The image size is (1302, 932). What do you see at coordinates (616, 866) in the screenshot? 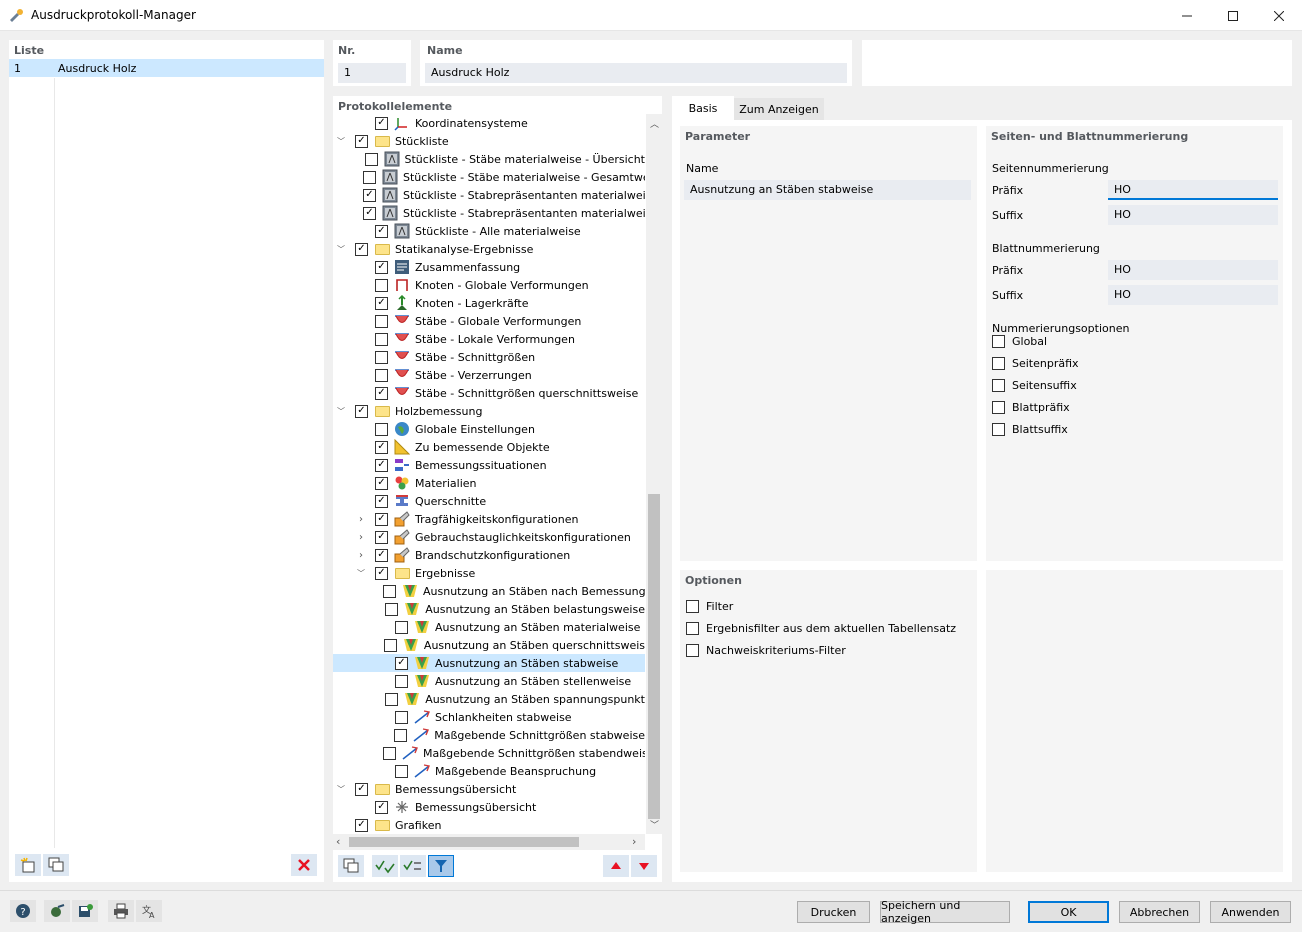
I see `move-up-button` at bounding box center [616, 866].